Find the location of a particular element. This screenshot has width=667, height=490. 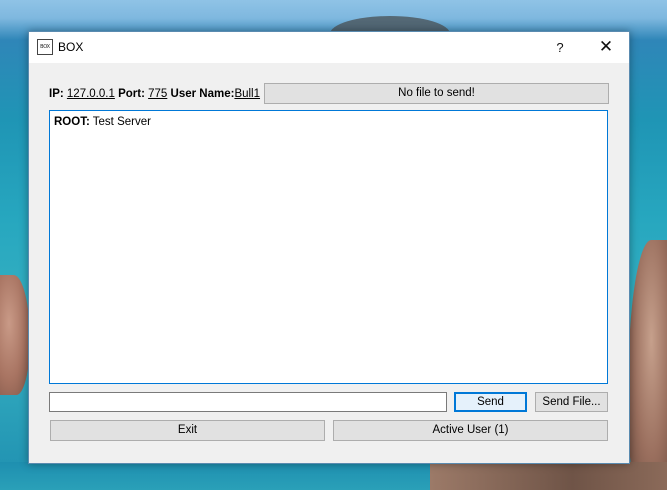

ip-label: IP: is located at coordinates (56, 94).